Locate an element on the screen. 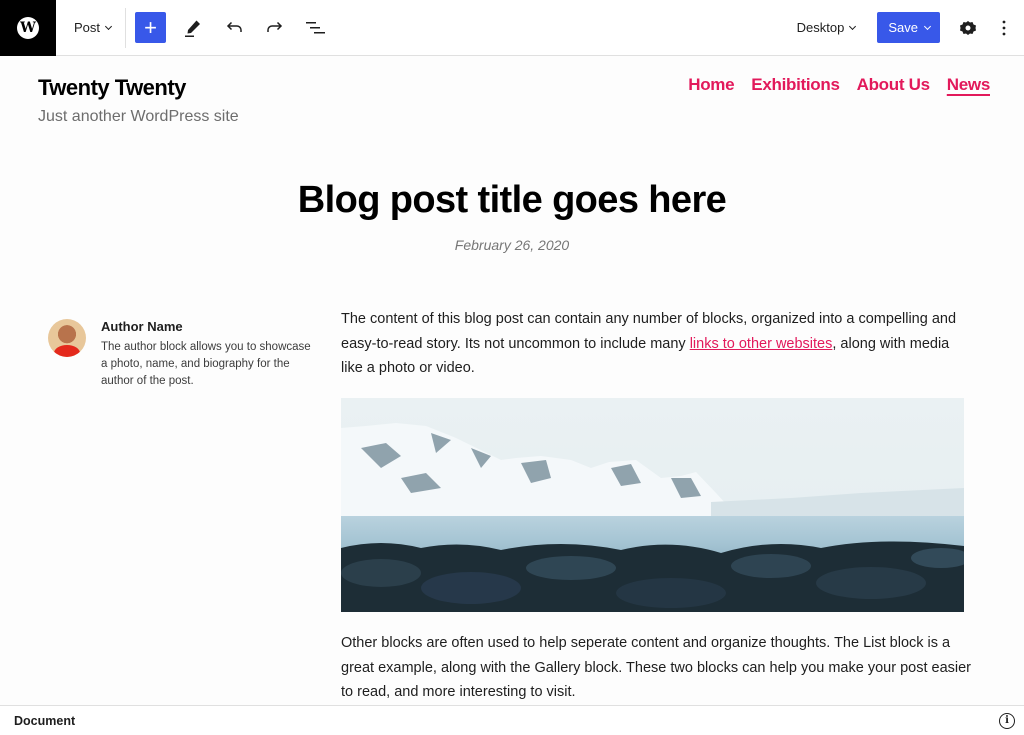 The width and height of the screenshot is (1024, 735). settings-button is located at coordinates (968, 28).